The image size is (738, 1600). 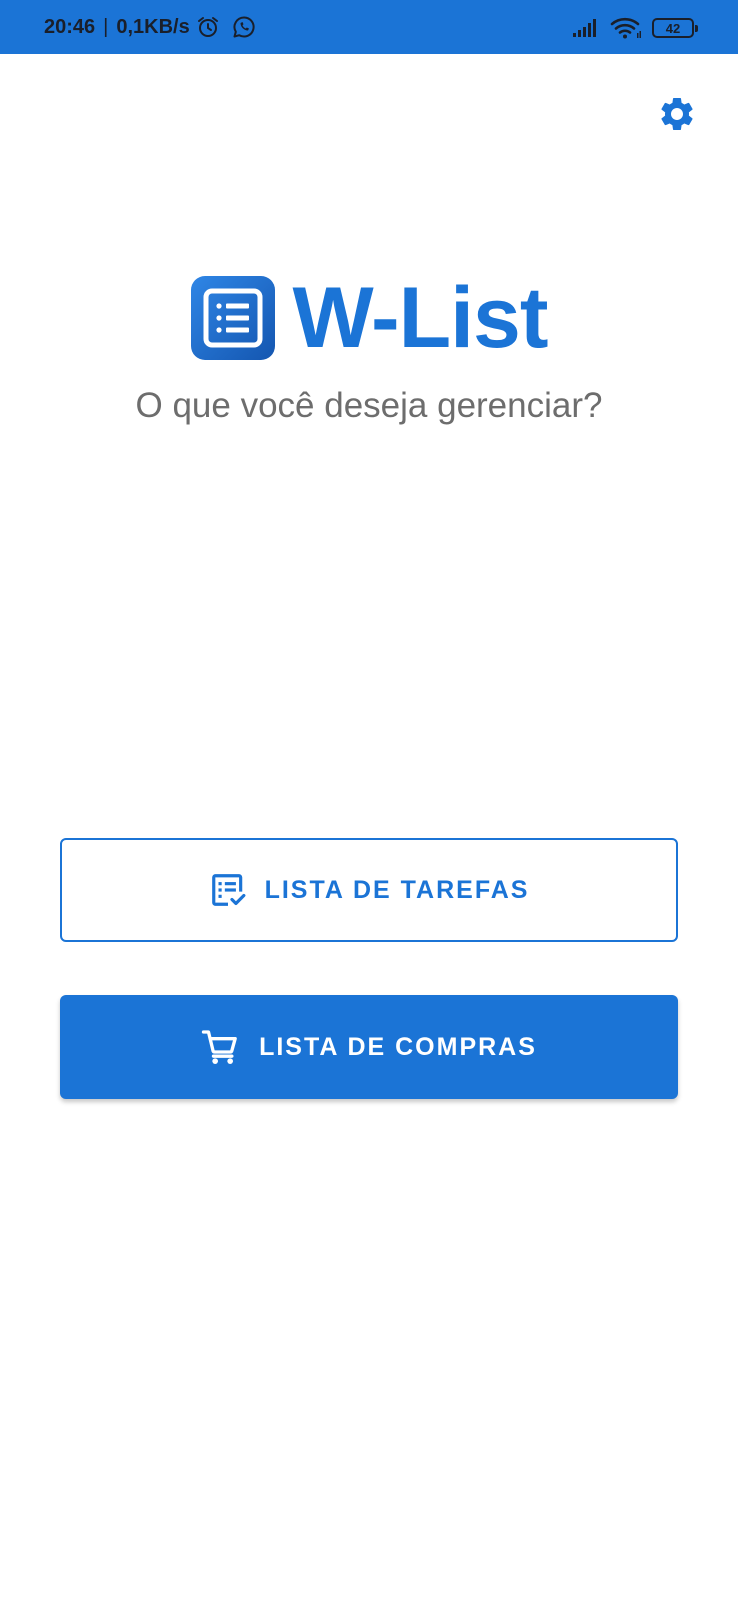 I want to click on shopping-list-label: LISTA DE COMPRAS, so click(x=398, y=1046).